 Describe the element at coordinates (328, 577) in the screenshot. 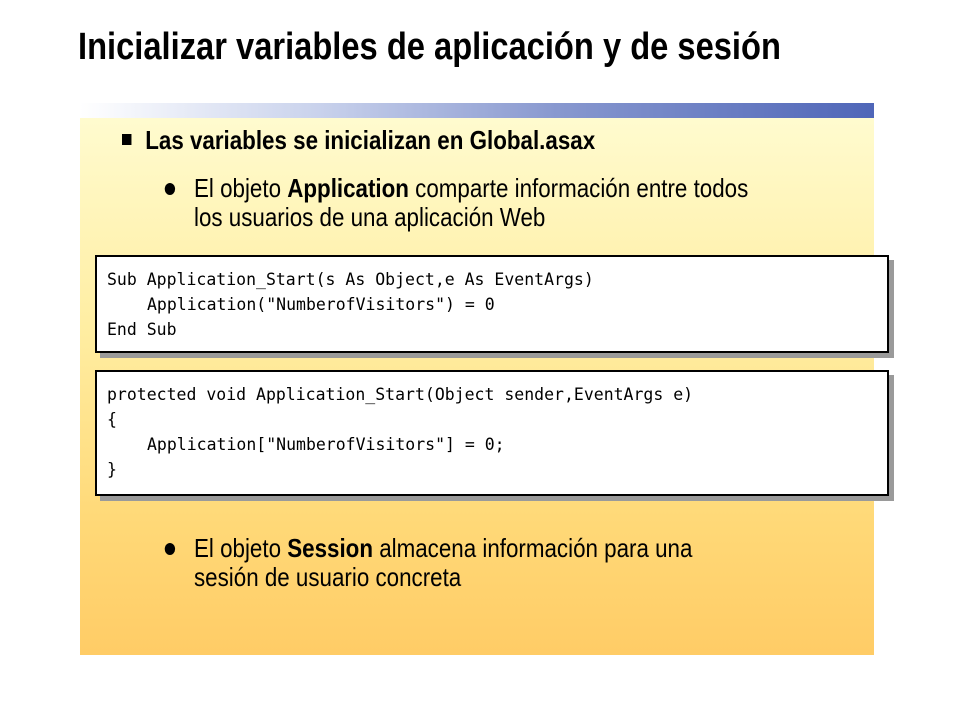

I see `bullet-session-line2: sesión de usuario concreta` at that location.